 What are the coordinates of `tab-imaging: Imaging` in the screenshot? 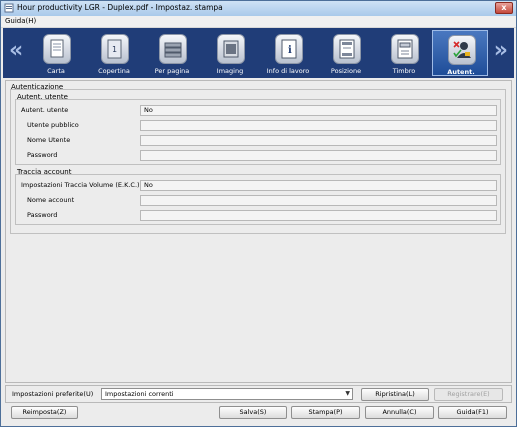 It's located at (230, 53).